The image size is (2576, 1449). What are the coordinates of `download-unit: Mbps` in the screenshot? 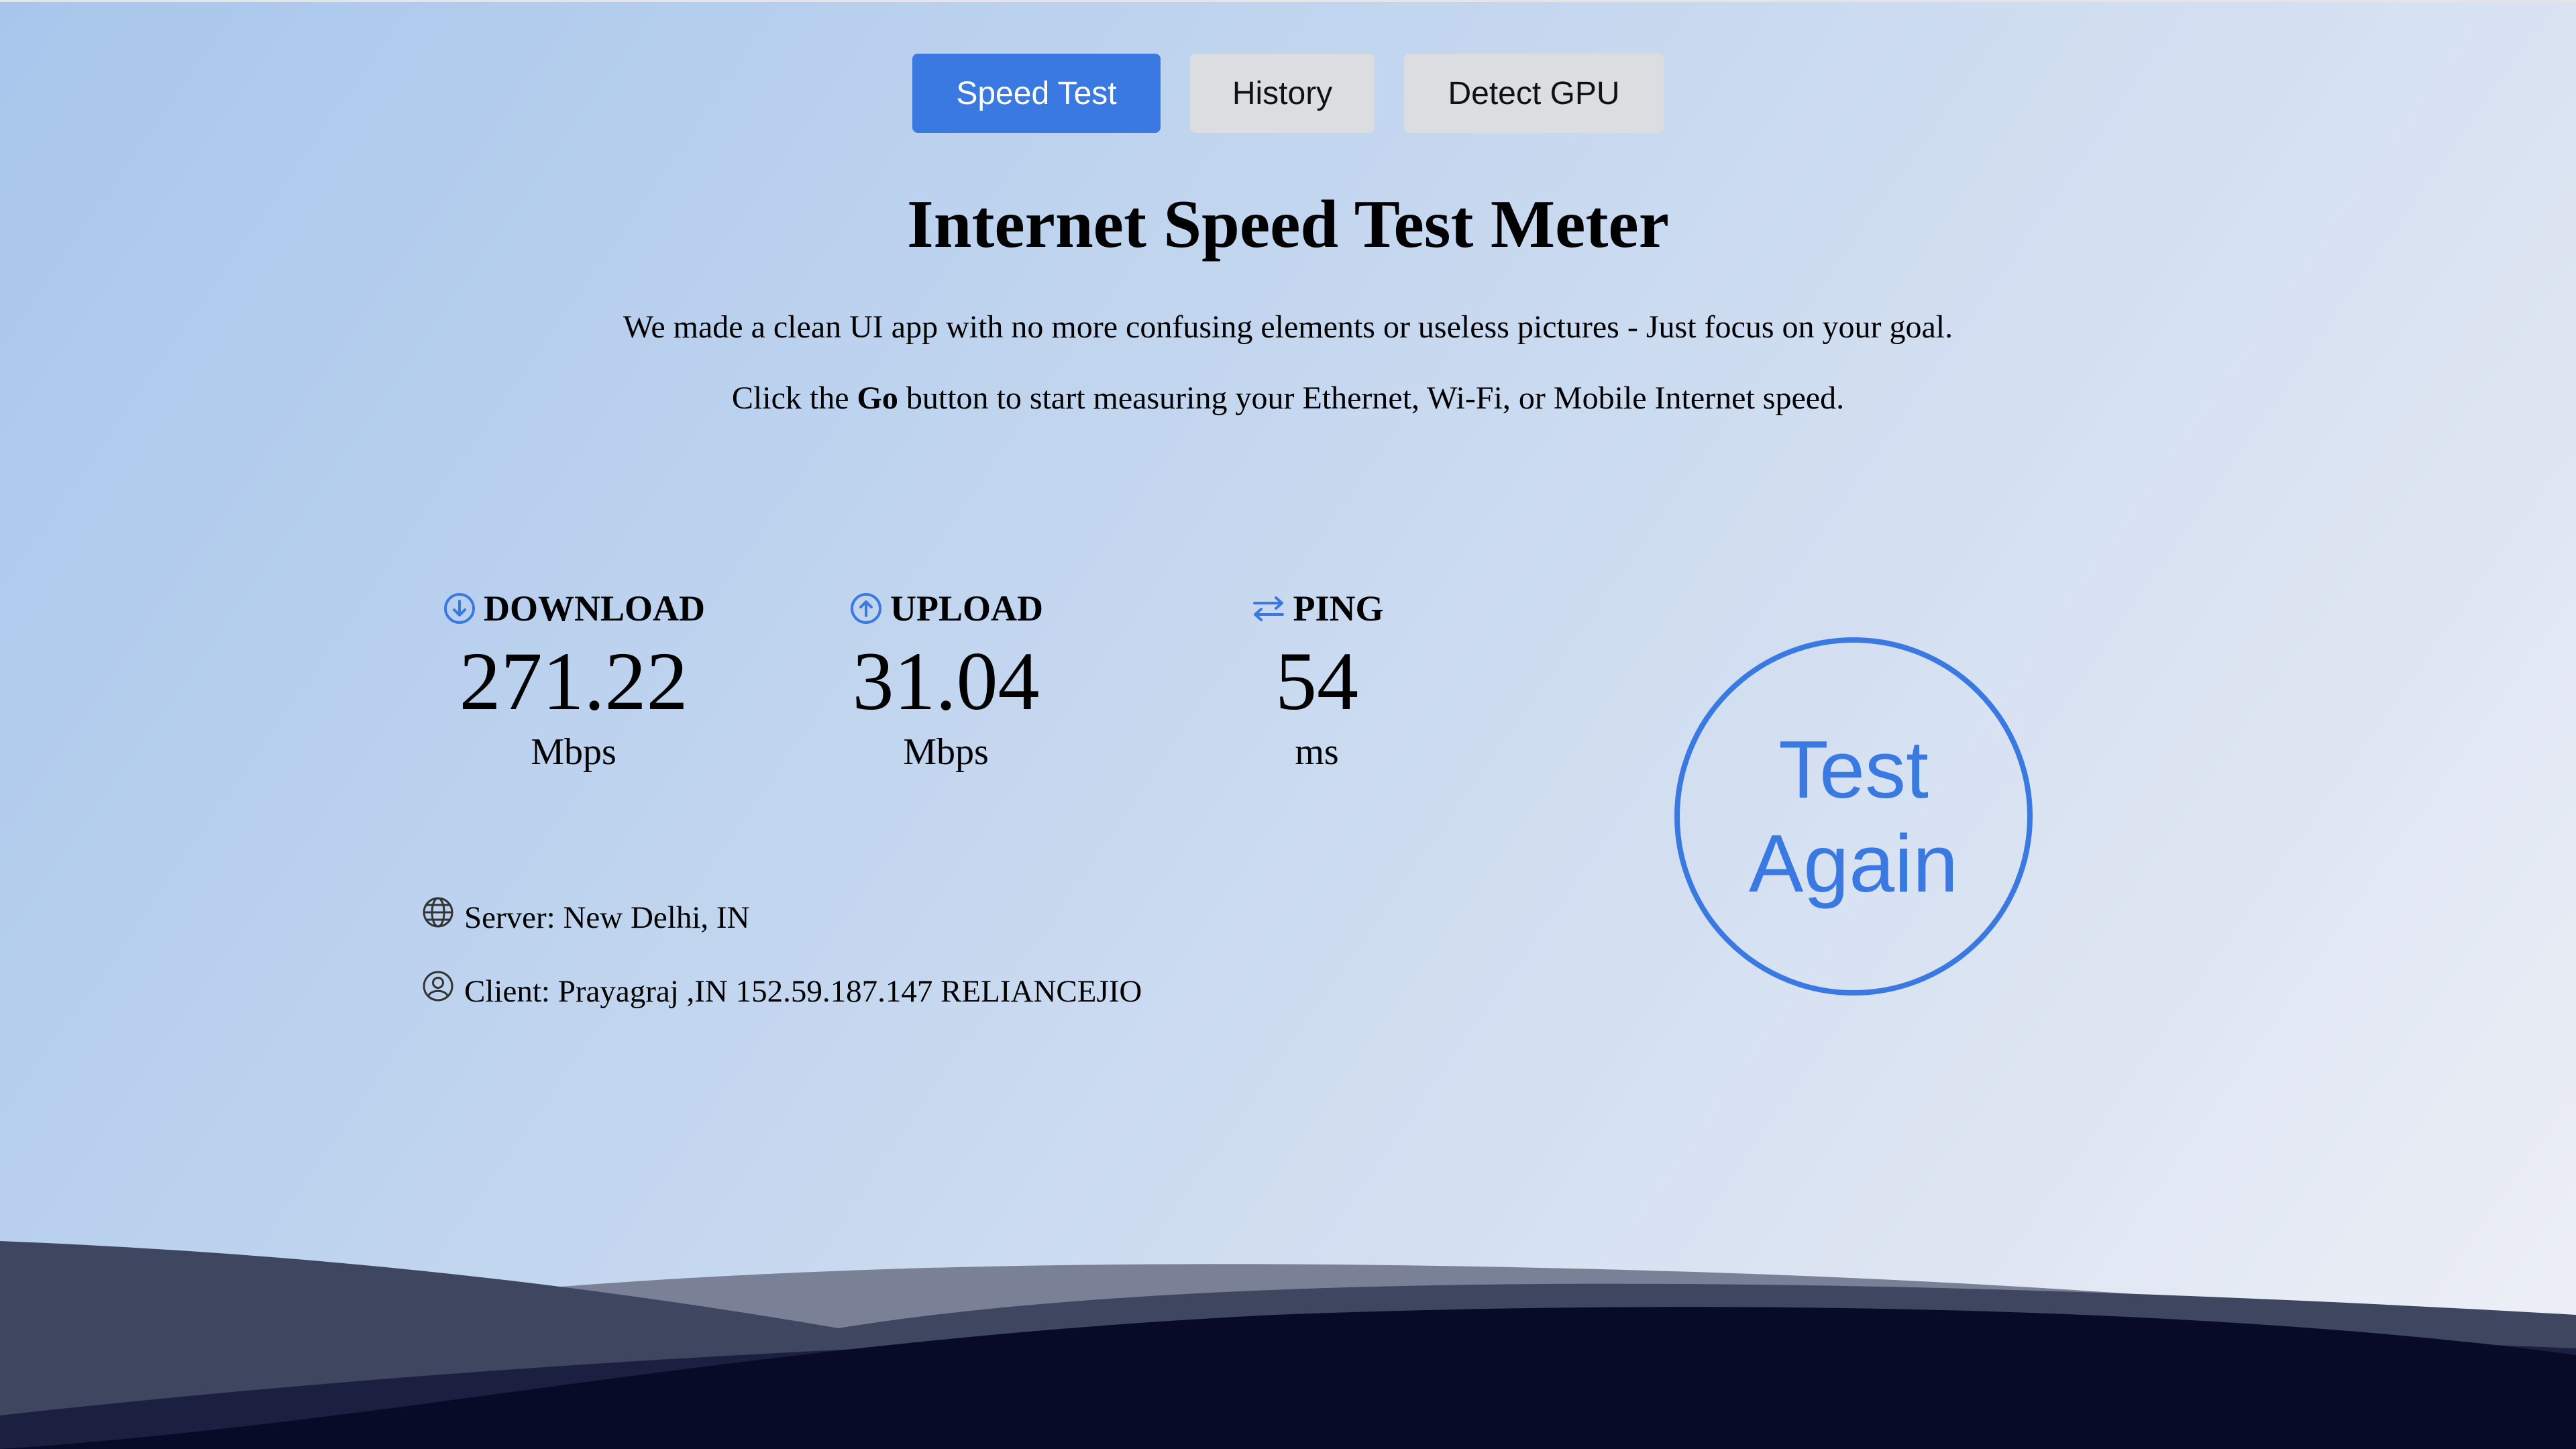 It's located at (573, 752).